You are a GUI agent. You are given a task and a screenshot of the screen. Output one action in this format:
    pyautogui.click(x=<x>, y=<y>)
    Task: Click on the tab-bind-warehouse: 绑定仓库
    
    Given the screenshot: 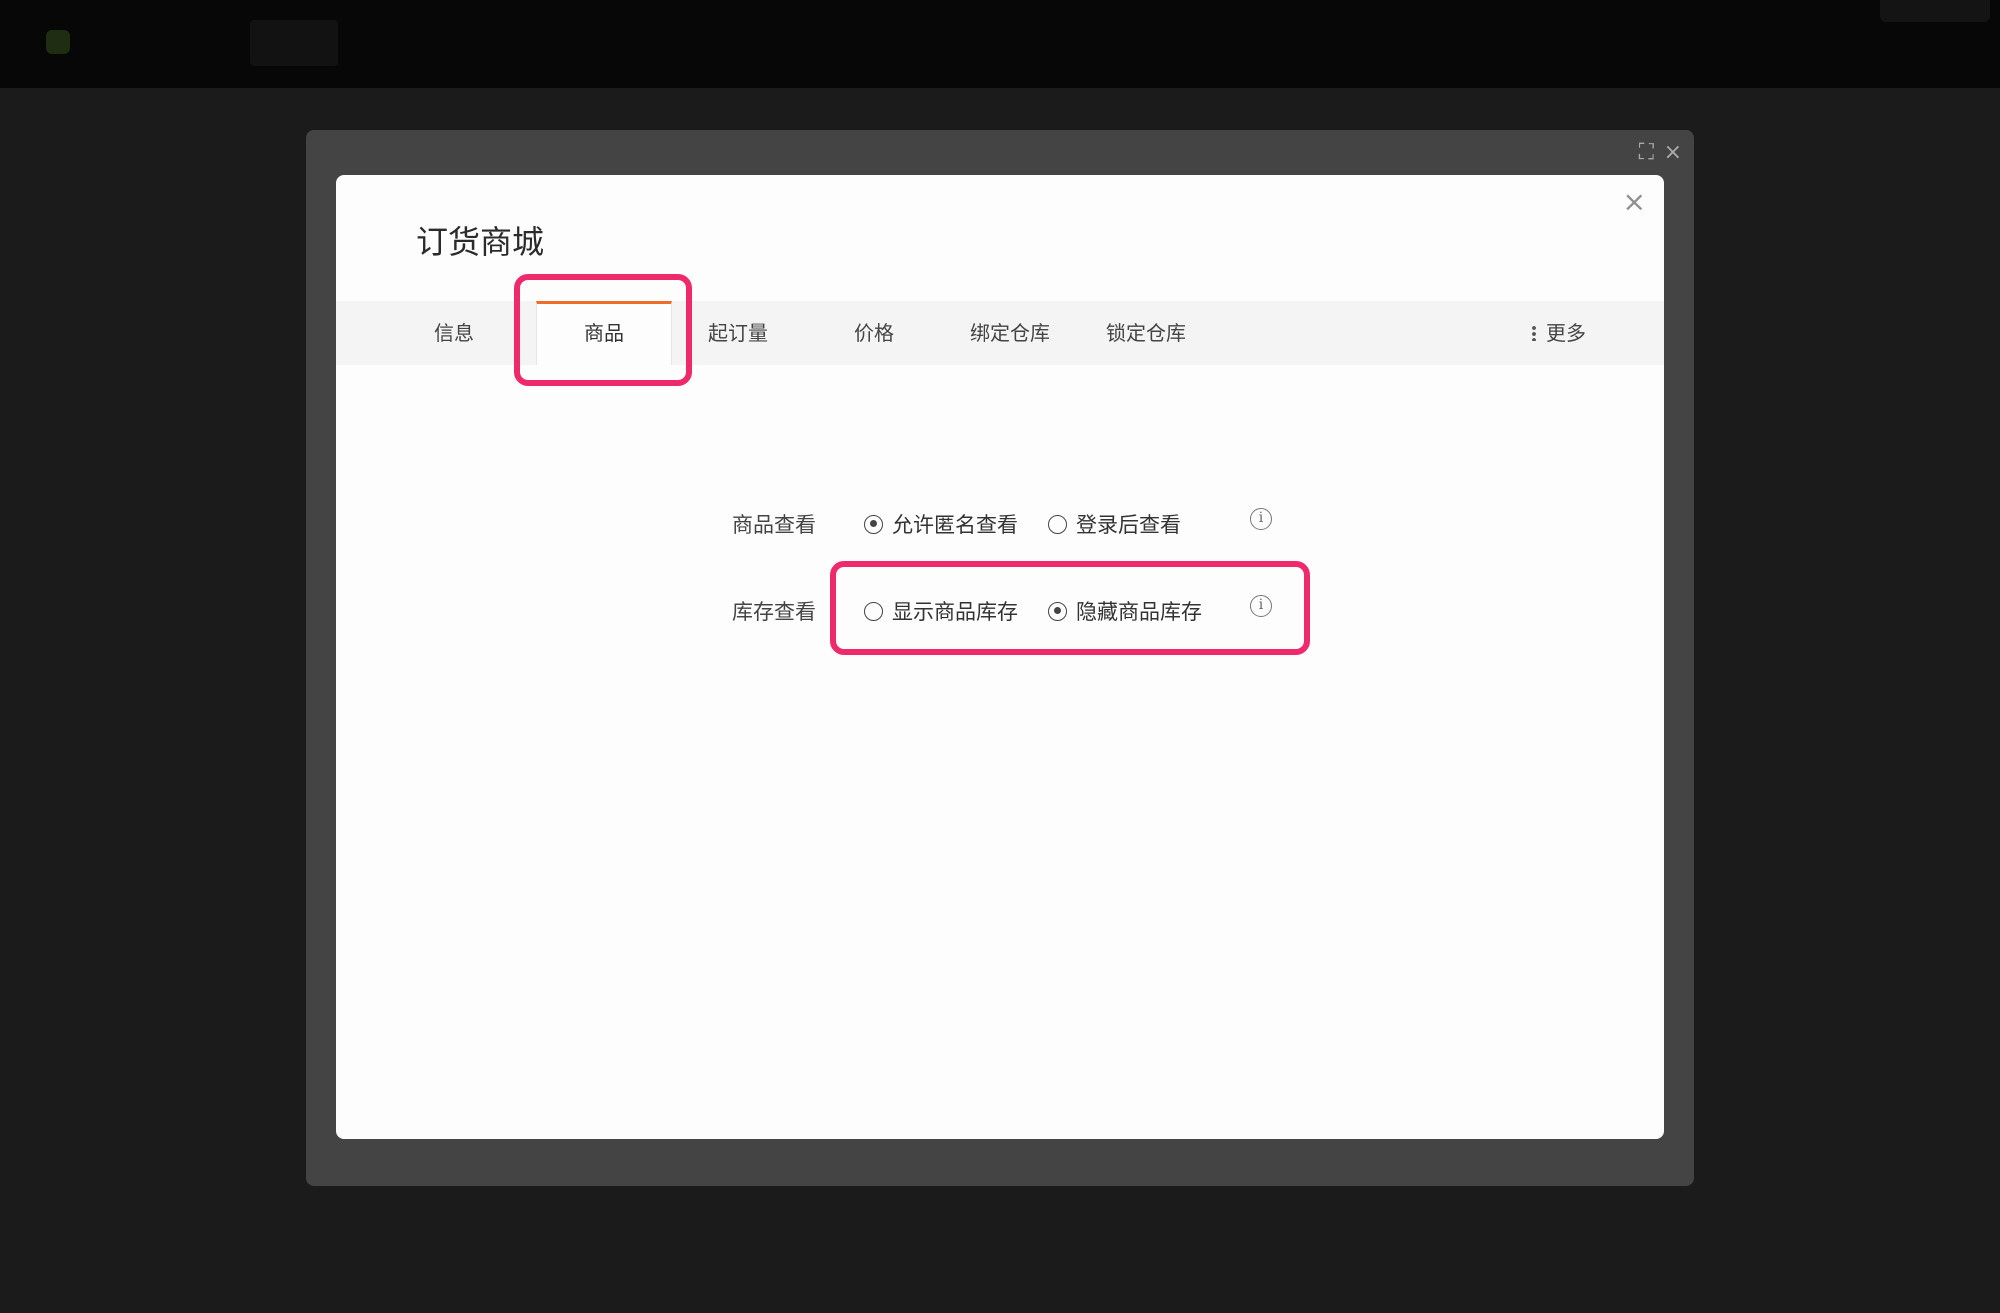 What is the action you would take?
    pyautogui.click(x=1010, y=333)
    